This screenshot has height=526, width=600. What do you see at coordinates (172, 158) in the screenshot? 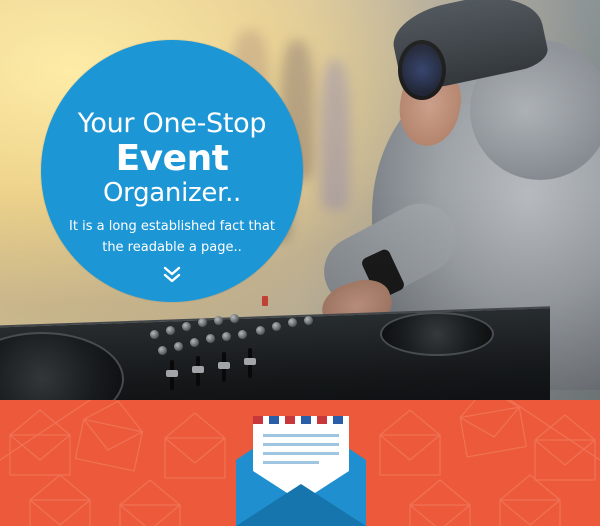
I see `headline-line-2: Event` at bounding box center [172, 158].